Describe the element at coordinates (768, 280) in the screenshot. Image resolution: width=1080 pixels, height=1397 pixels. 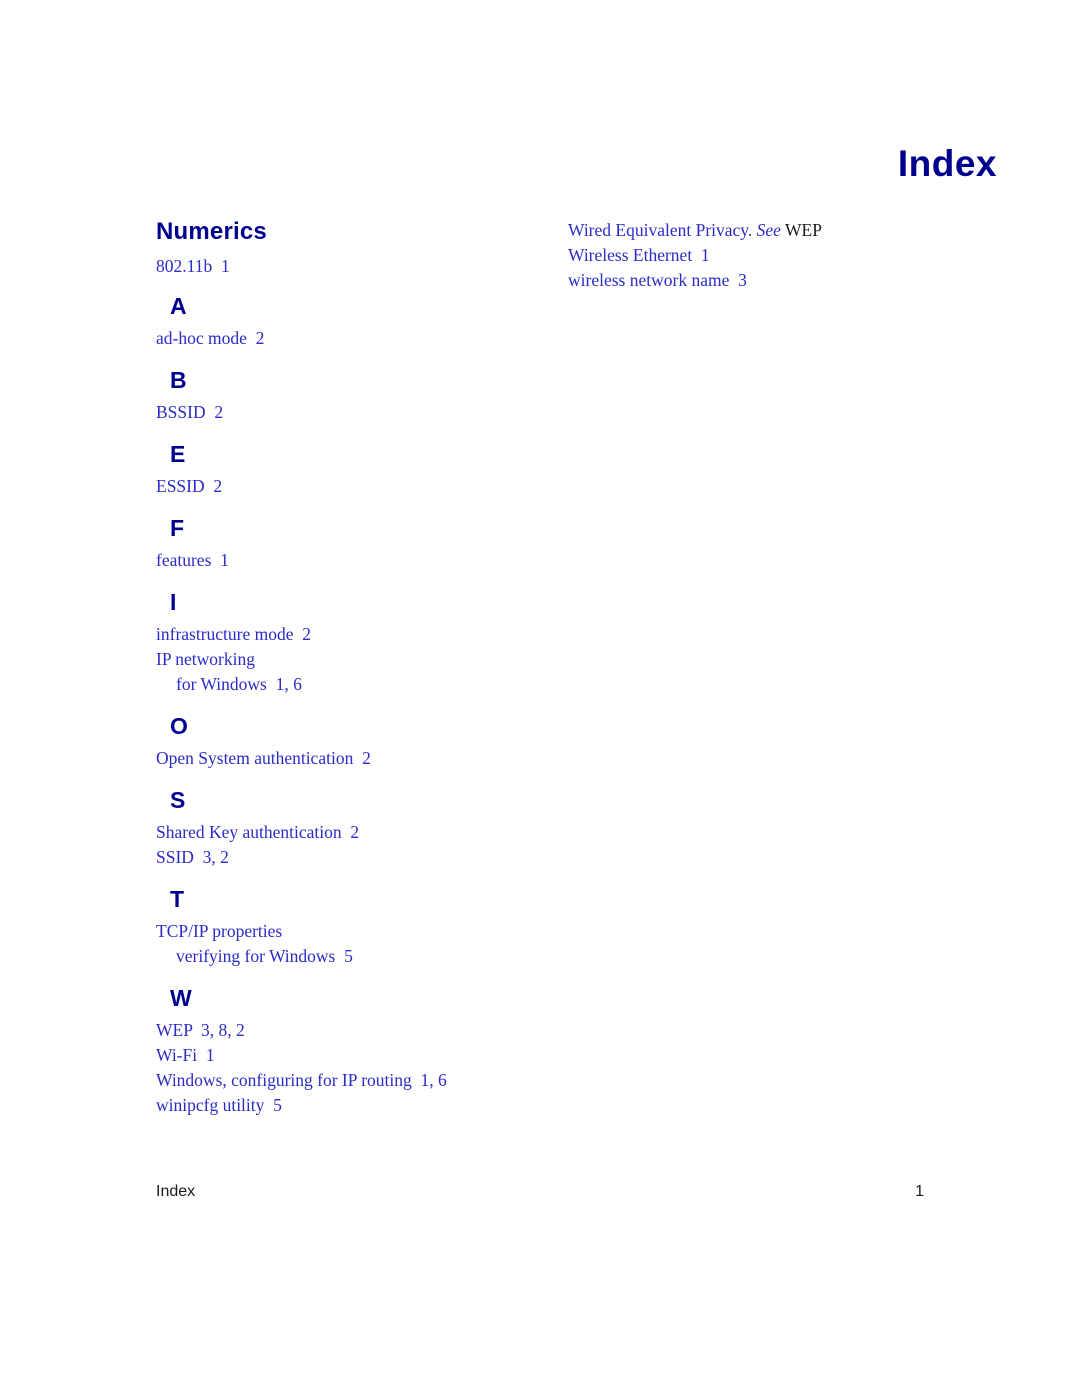
I see `index-entry: wireless network name 3` at that location.